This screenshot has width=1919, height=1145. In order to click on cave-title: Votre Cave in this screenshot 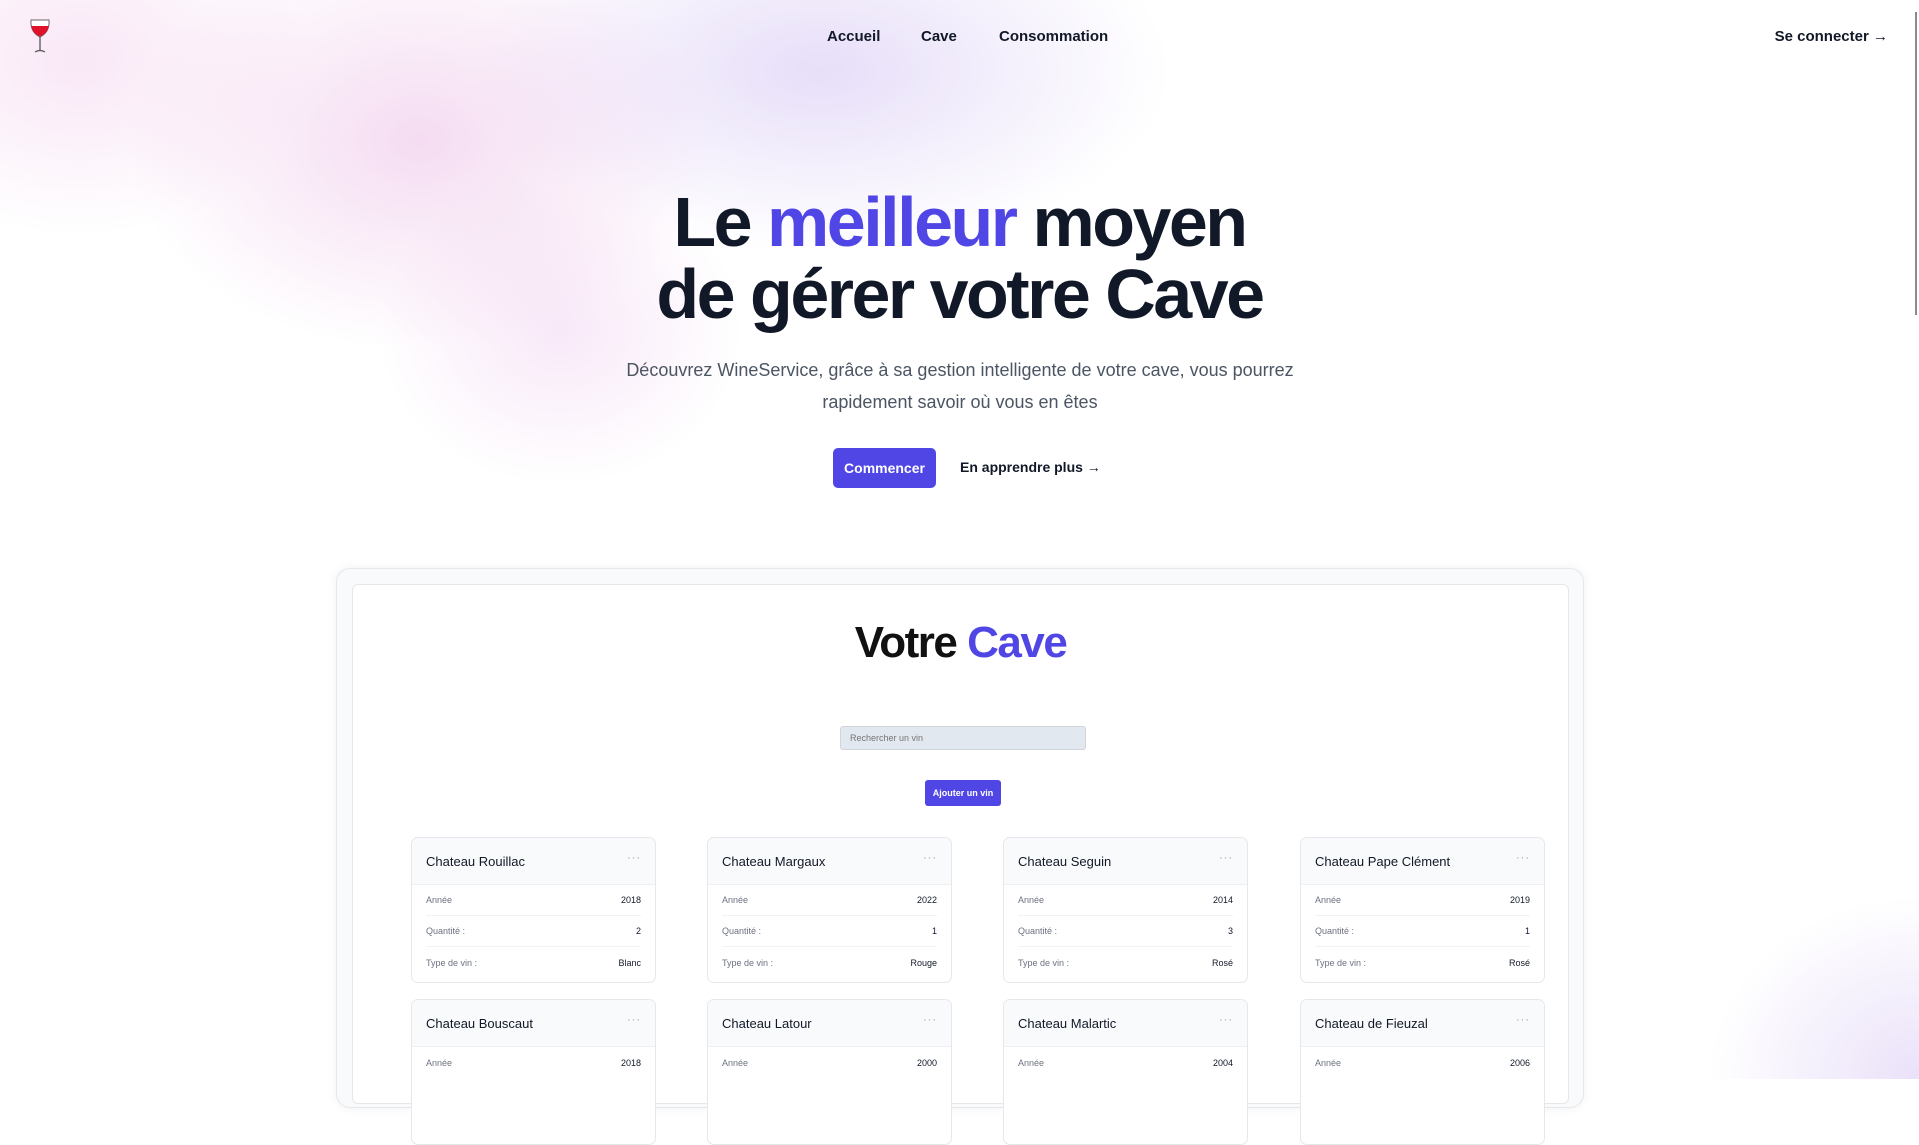, I will do `click(960, 643)`.